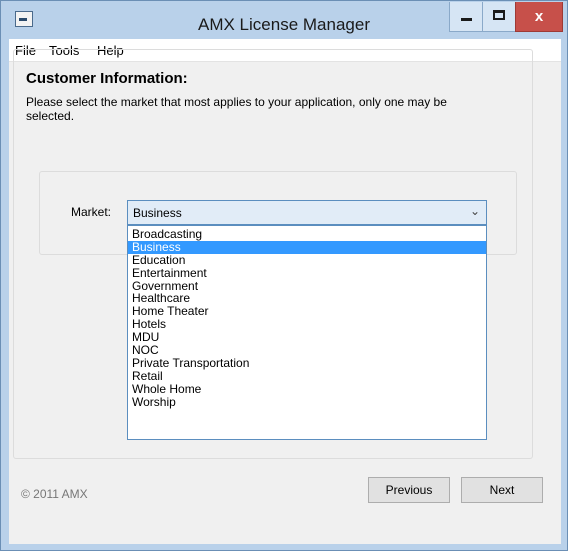  Describe the element at coordinates (107, 78) in the screenshot. I see `section-heading: Customer Information:` at that location.